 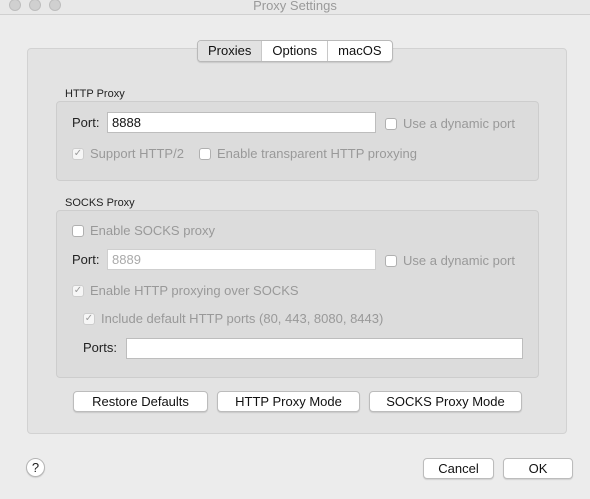 I want to click on transparent-proxying-label: Enable transparent HTTP proxying, so click(x=317, y=153).